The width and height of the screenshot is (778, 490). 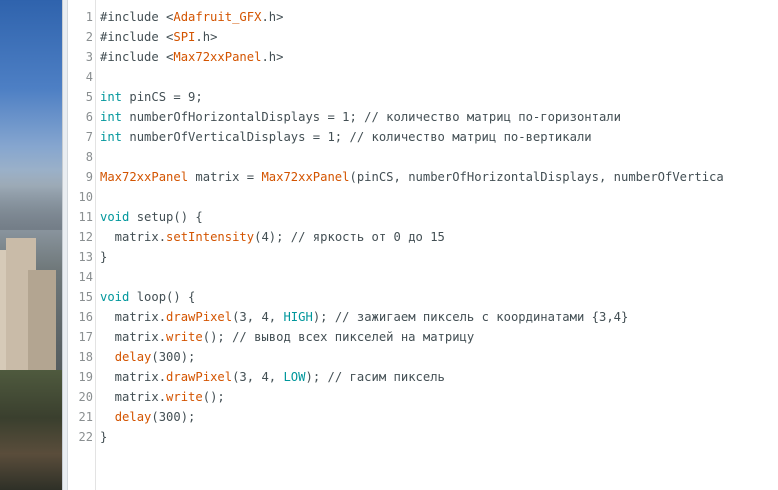 I want to click on code-token: SPI, so click(x=184, y=37).